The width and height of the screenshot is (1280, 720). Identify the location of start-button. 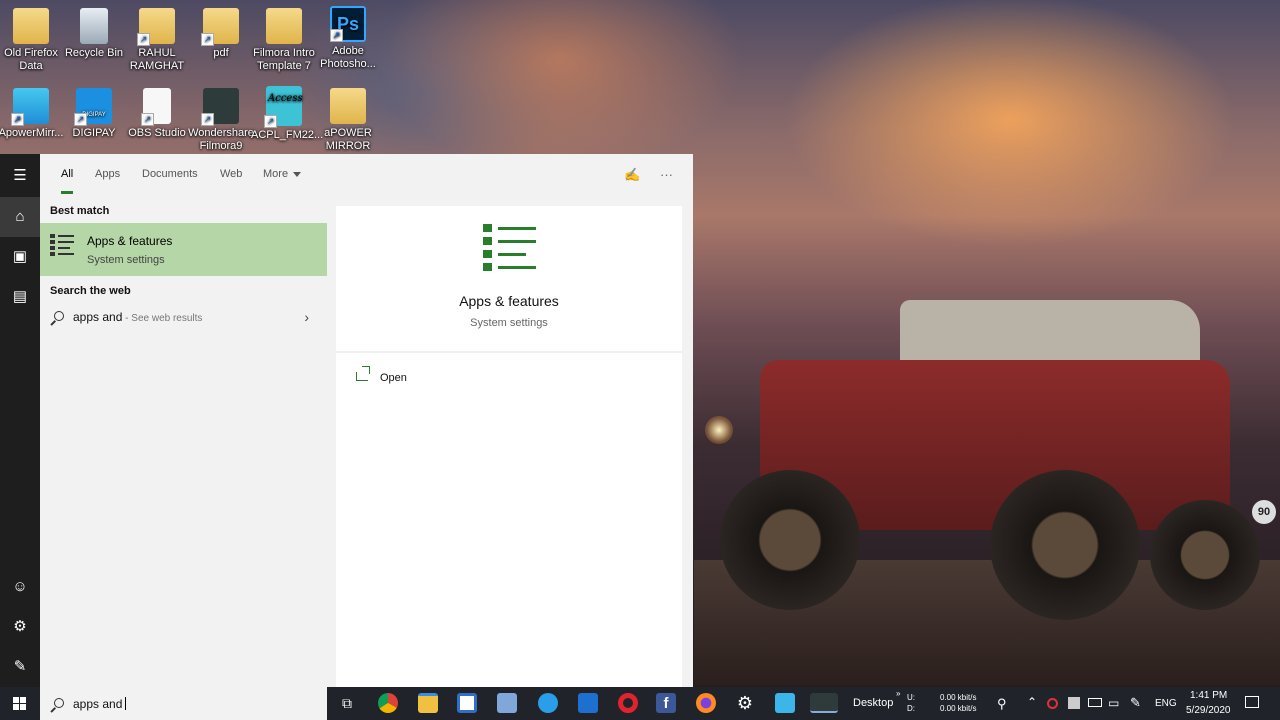
(20, 703).